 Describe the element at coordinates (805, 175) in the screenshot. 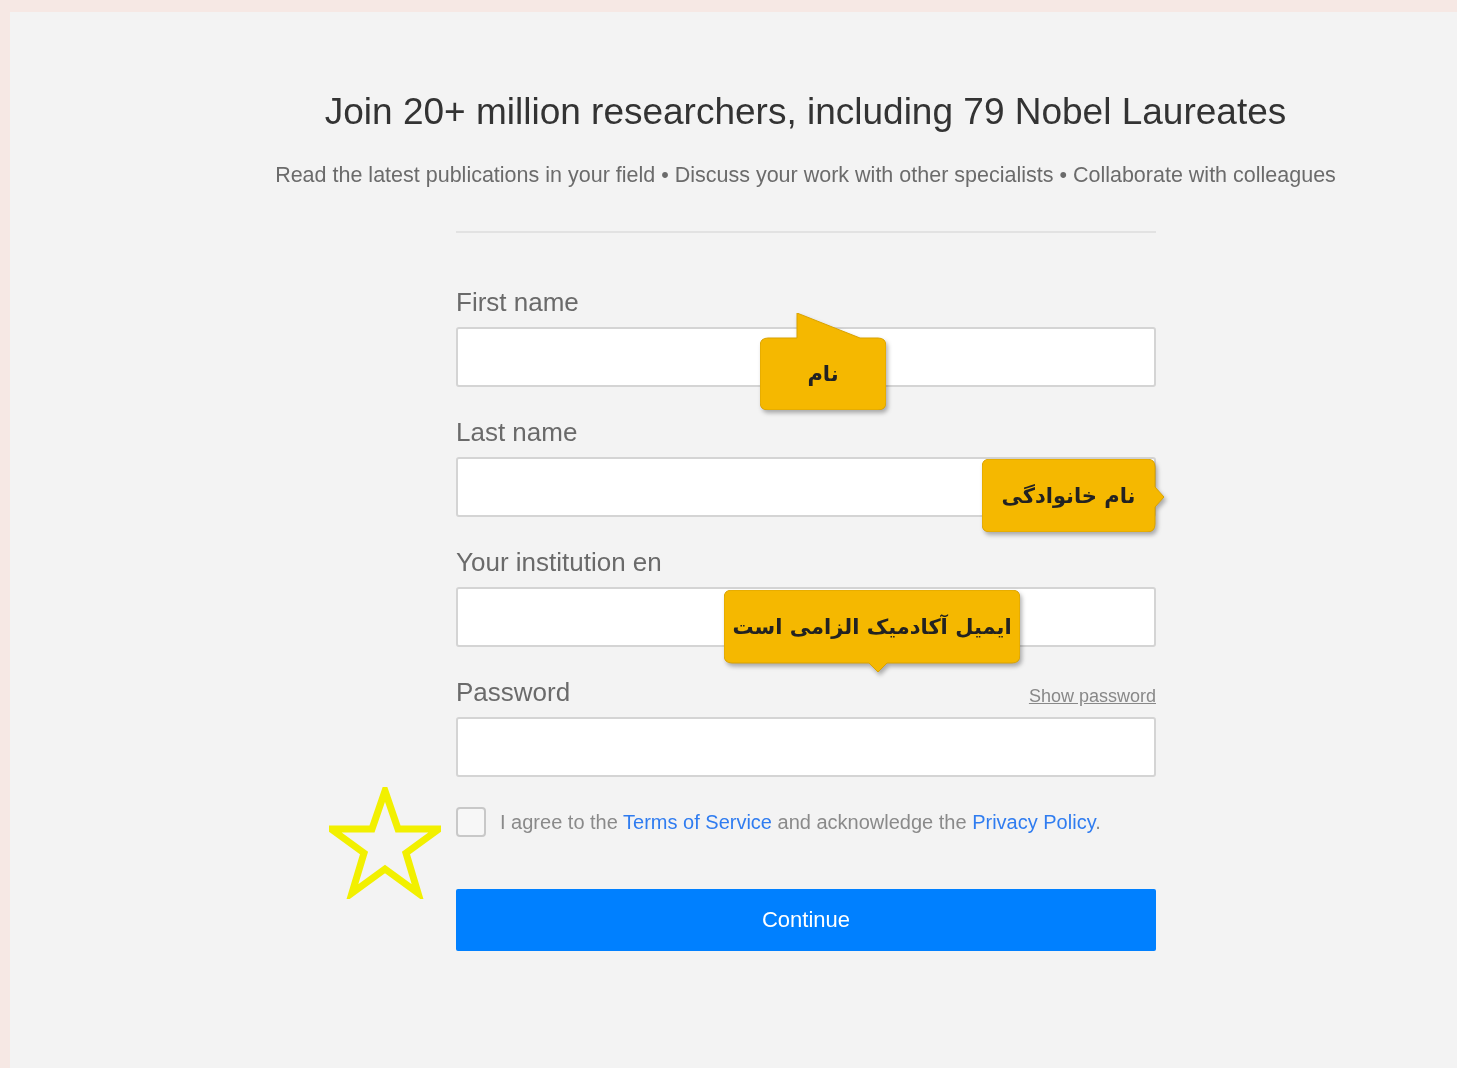

I see `subtitle: Read the latest publications in your field • Discuss your work with other specialists • Collaborate with colleagues` at that location.